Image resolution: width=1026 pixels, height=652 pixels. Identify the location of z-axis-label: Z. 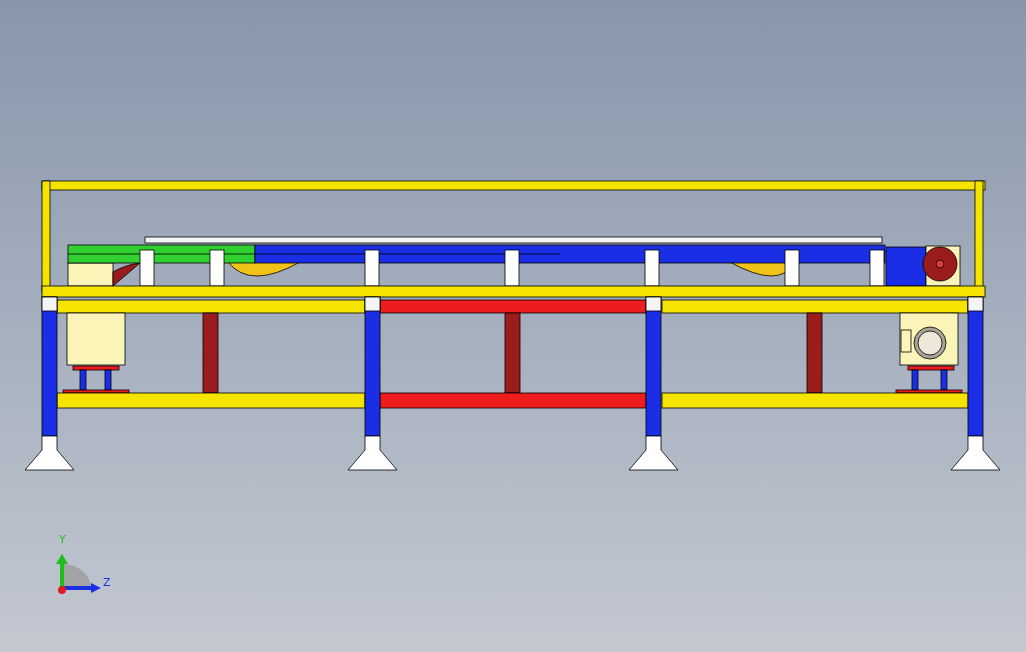
(107, 583).